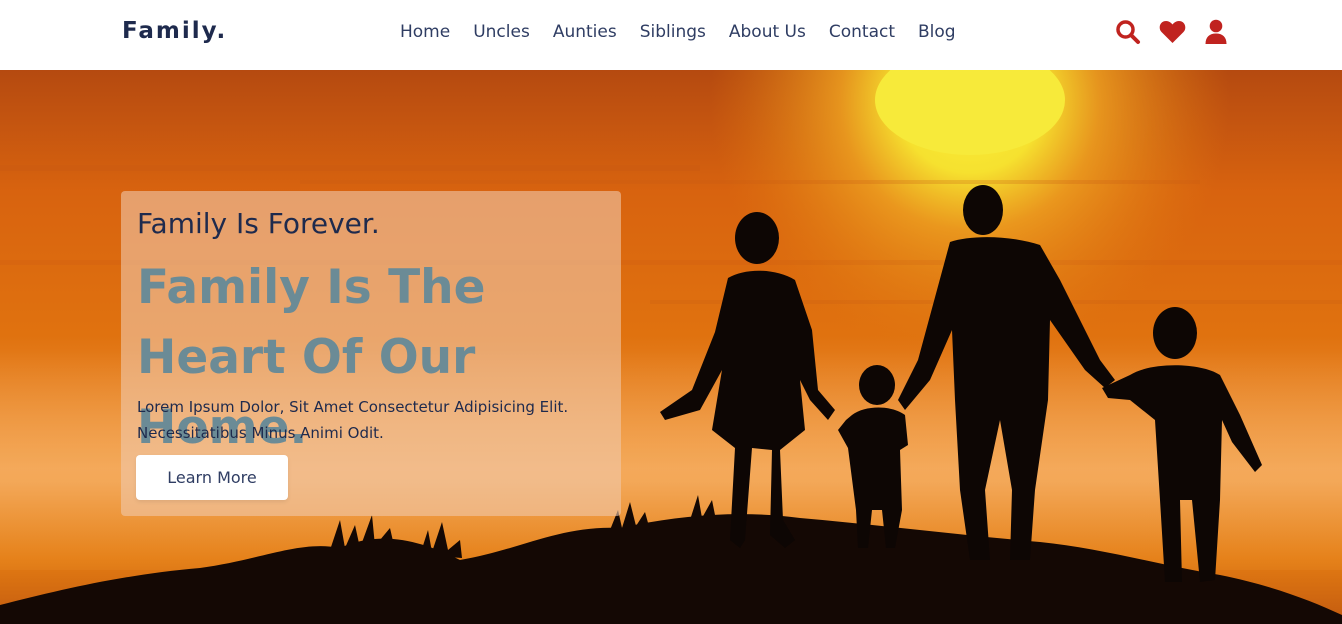 This screenshot has height=624, width=1342. What do you see at coordinates (1128, 32) in the screenshot?
I see `search-icon` at bounding box center [1128, 32].